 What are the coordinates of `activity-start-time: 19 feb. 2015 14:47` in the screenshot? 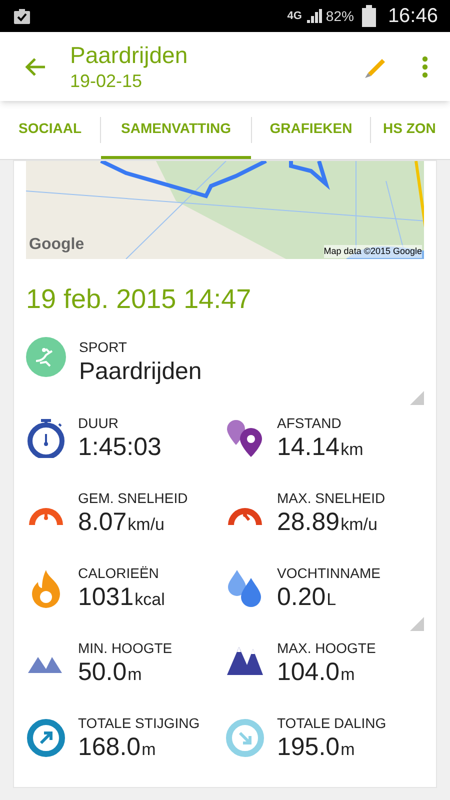 It's located at (139, 299).